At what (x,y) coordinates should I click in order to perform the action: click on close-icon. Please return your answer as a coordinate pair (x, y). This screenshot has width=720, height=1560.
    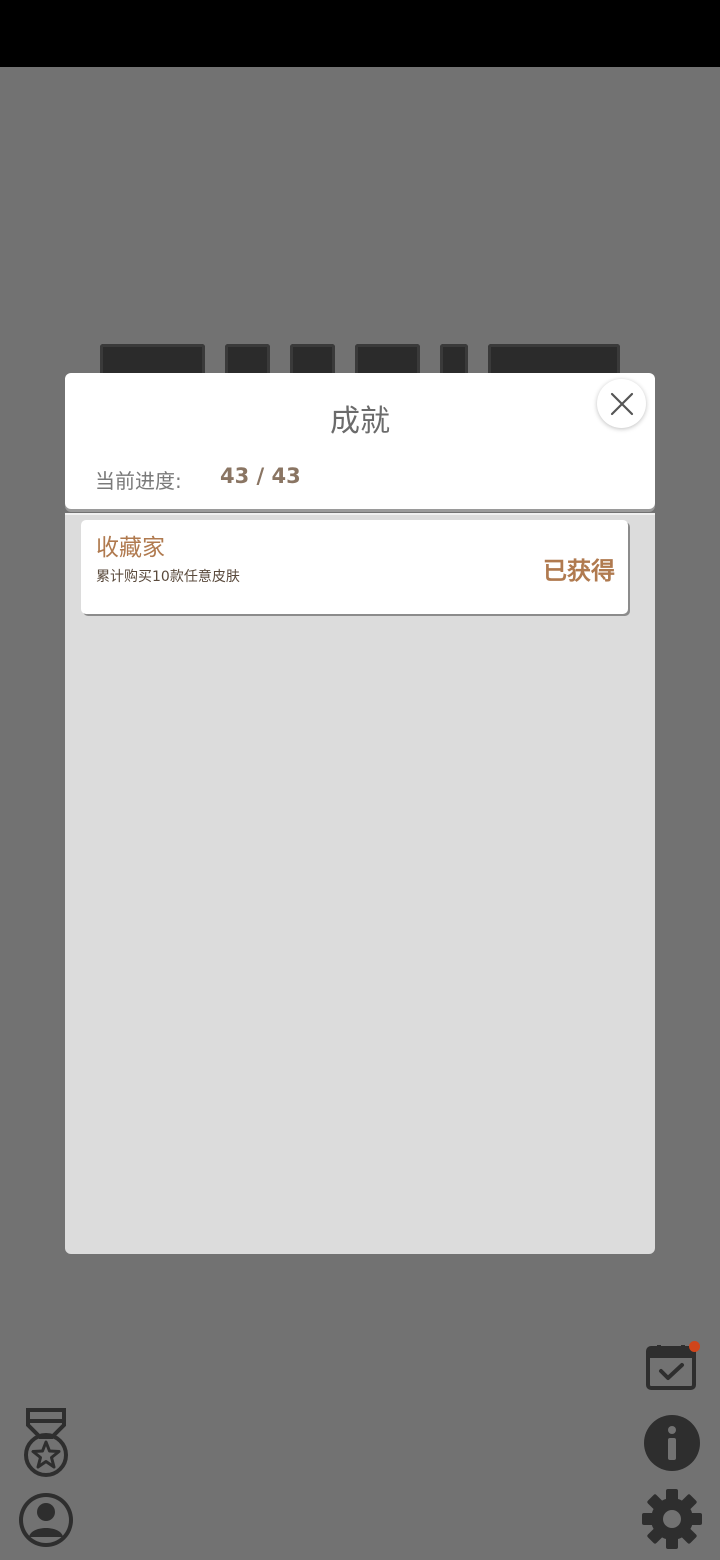
    Looking at the image, I should click on (621, 403).